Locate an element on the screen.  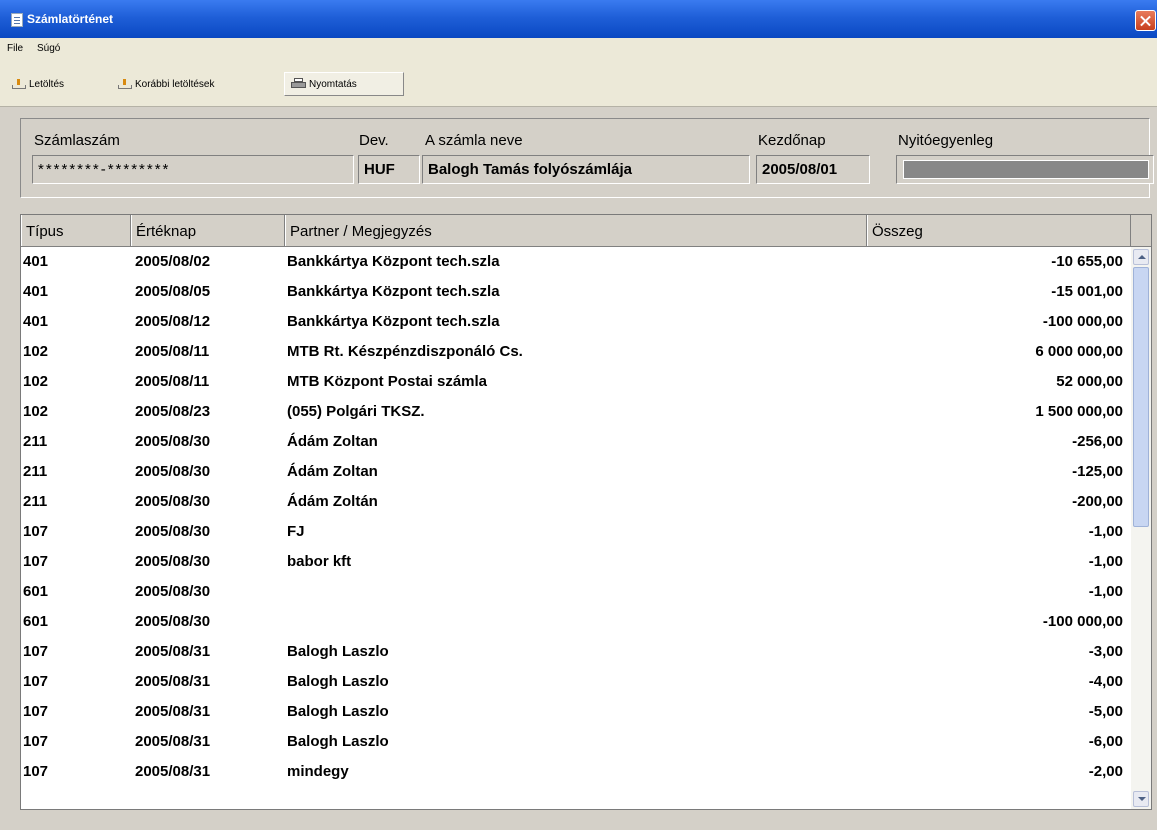
table-row: 107 2005/08/30 FJ -1,00 is located at coordinates (575, 532).